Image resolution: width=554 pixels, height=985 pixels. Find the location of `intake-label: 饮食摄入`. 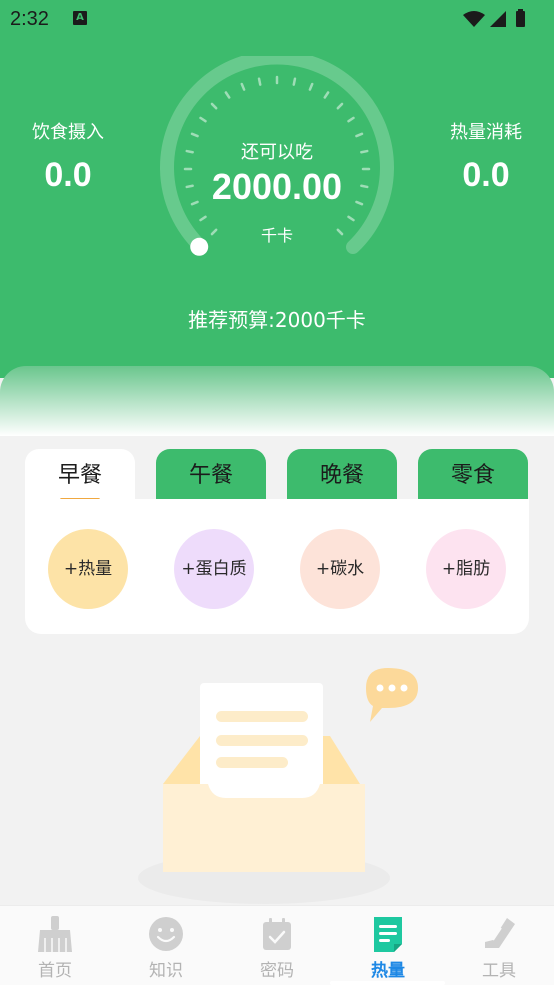

intake-label: 饮食摄入 is located at coordinates (68, 132).